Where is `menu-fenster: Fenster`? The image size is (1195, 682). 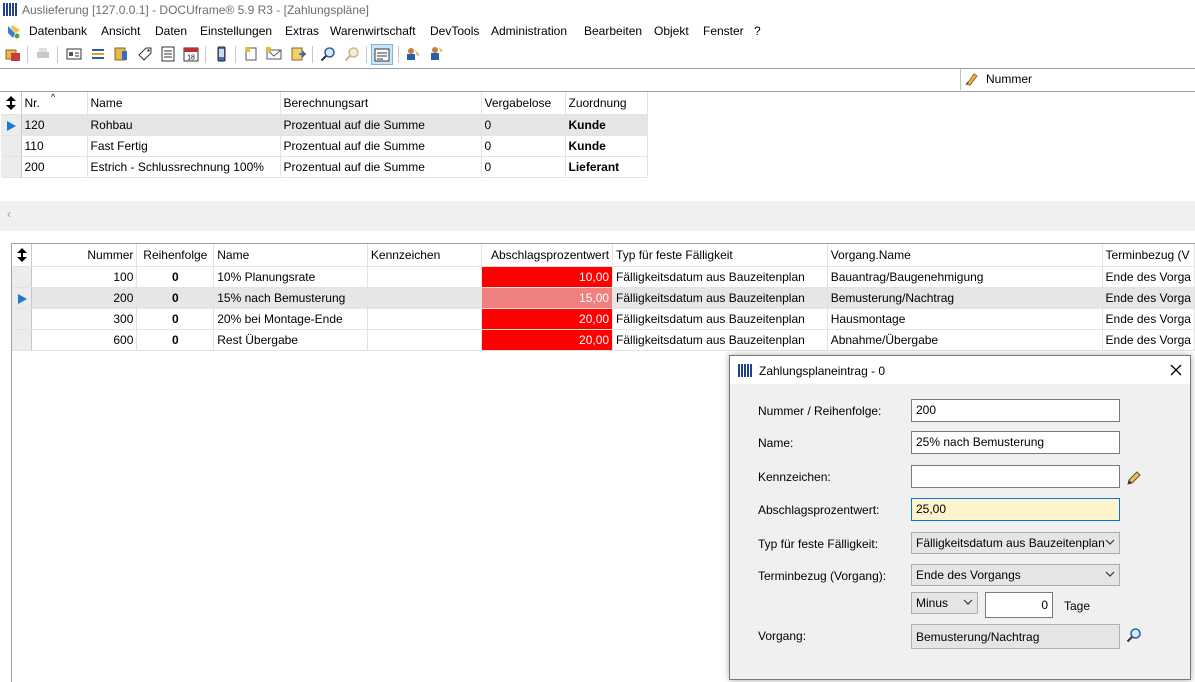
menu-fenster: Fenster is located at coordinates (723, 31).